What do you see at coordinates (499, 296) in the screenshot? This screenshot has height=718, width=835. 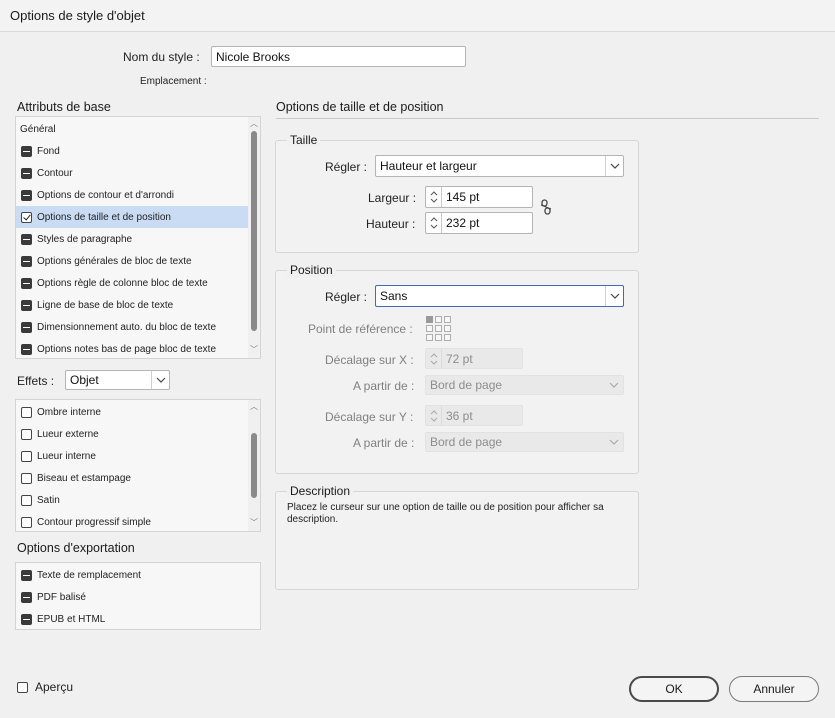 I see `position-adjust-dropdown: Sans` at bounding box center [499, 296].